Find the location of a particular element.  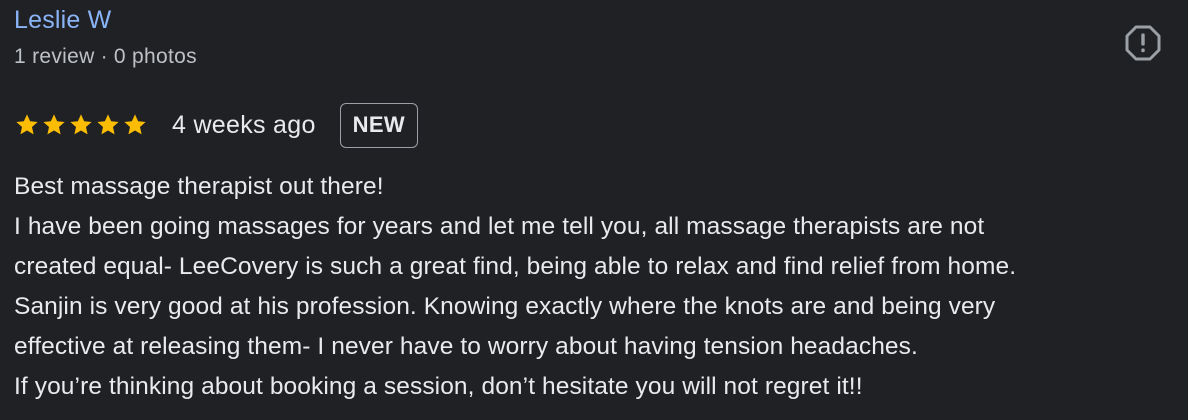

report-flag-icon is located at coordinates (1143, 43).